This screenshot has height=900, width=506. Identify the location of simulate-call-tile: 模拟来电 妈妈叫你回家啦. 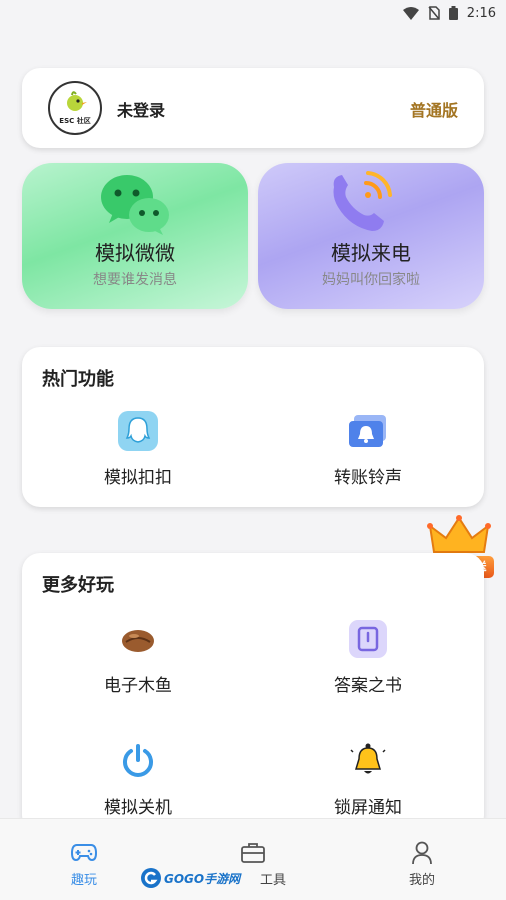
(371, 236).